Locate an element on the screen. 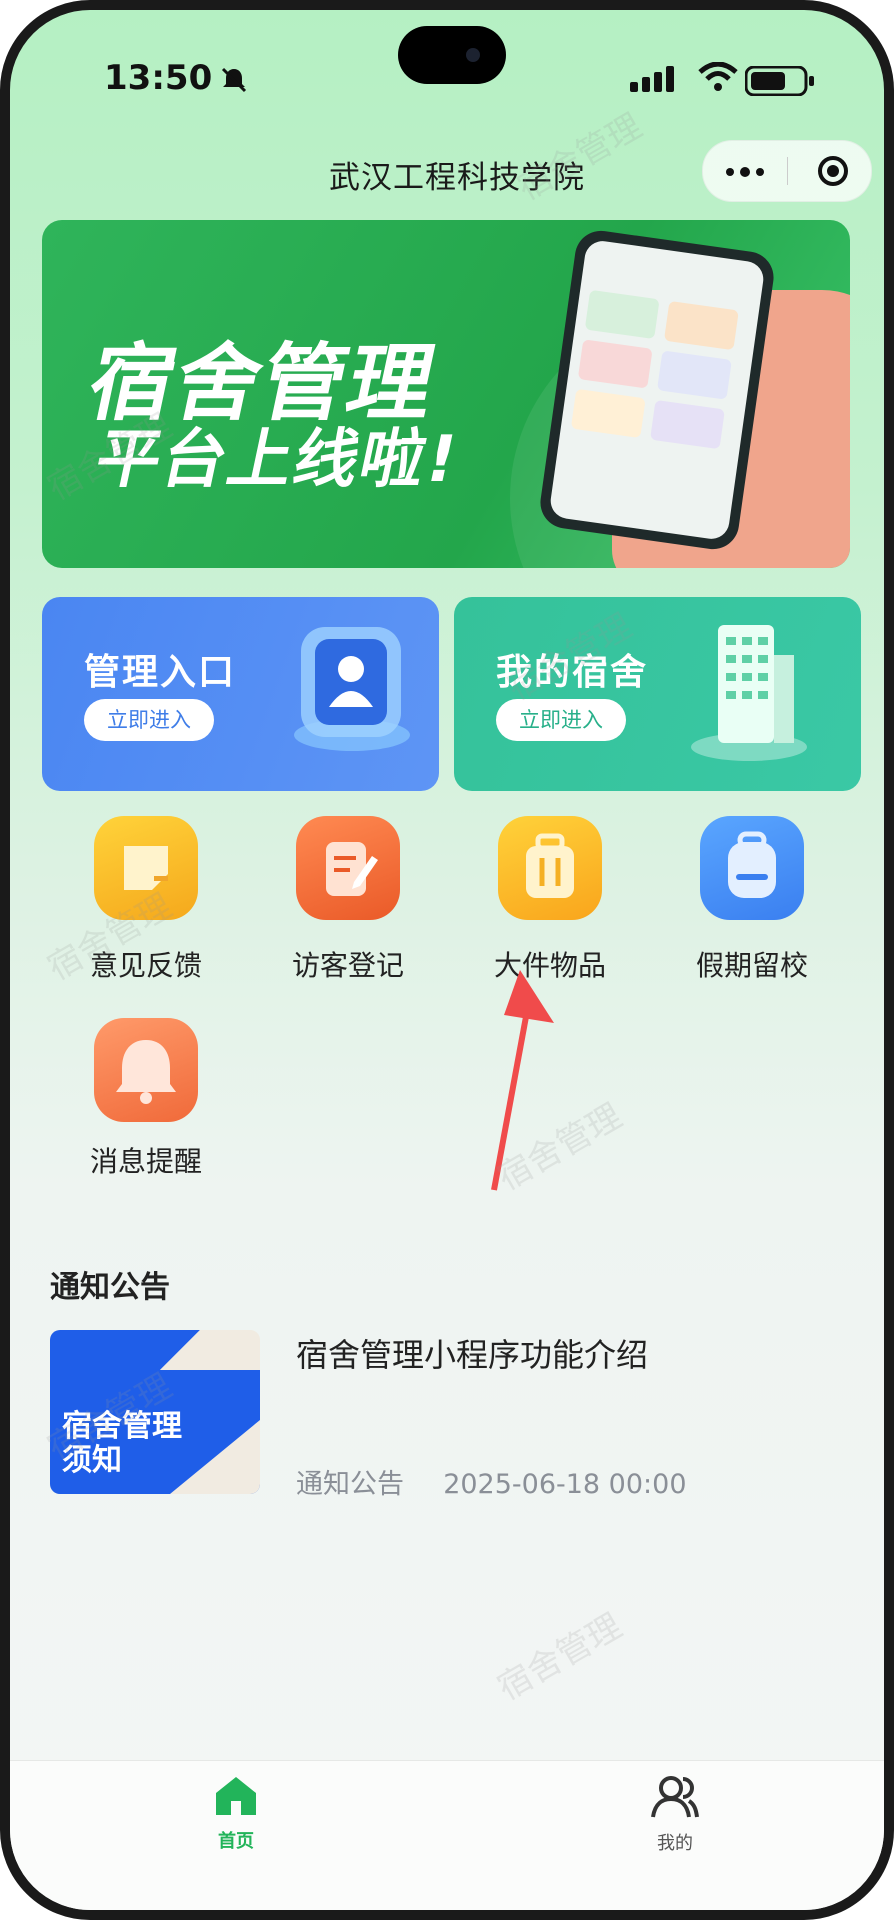 The height and width of the screenshot is (1920, 894). bell-icon is located at coordinates (146, 1070).